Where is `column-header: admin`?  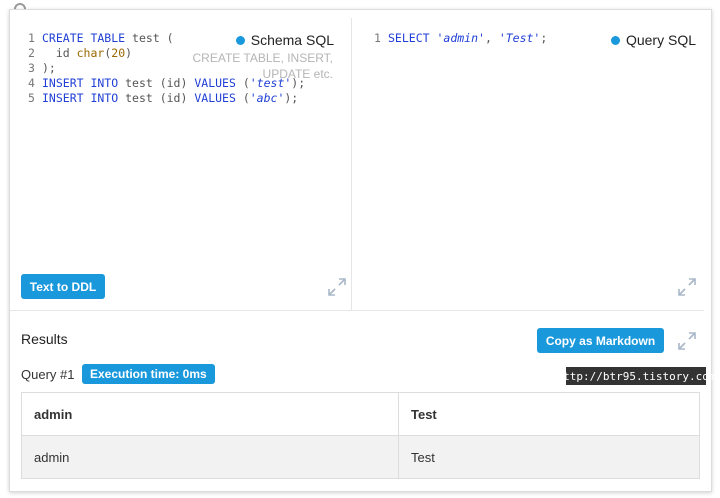
column-header: admin is located at coordinates (210, 414).